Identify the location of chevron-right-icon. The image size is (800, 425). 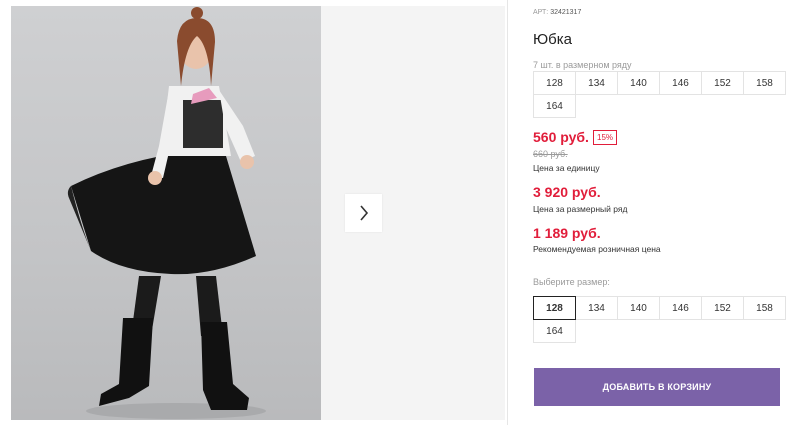
(363, 213).